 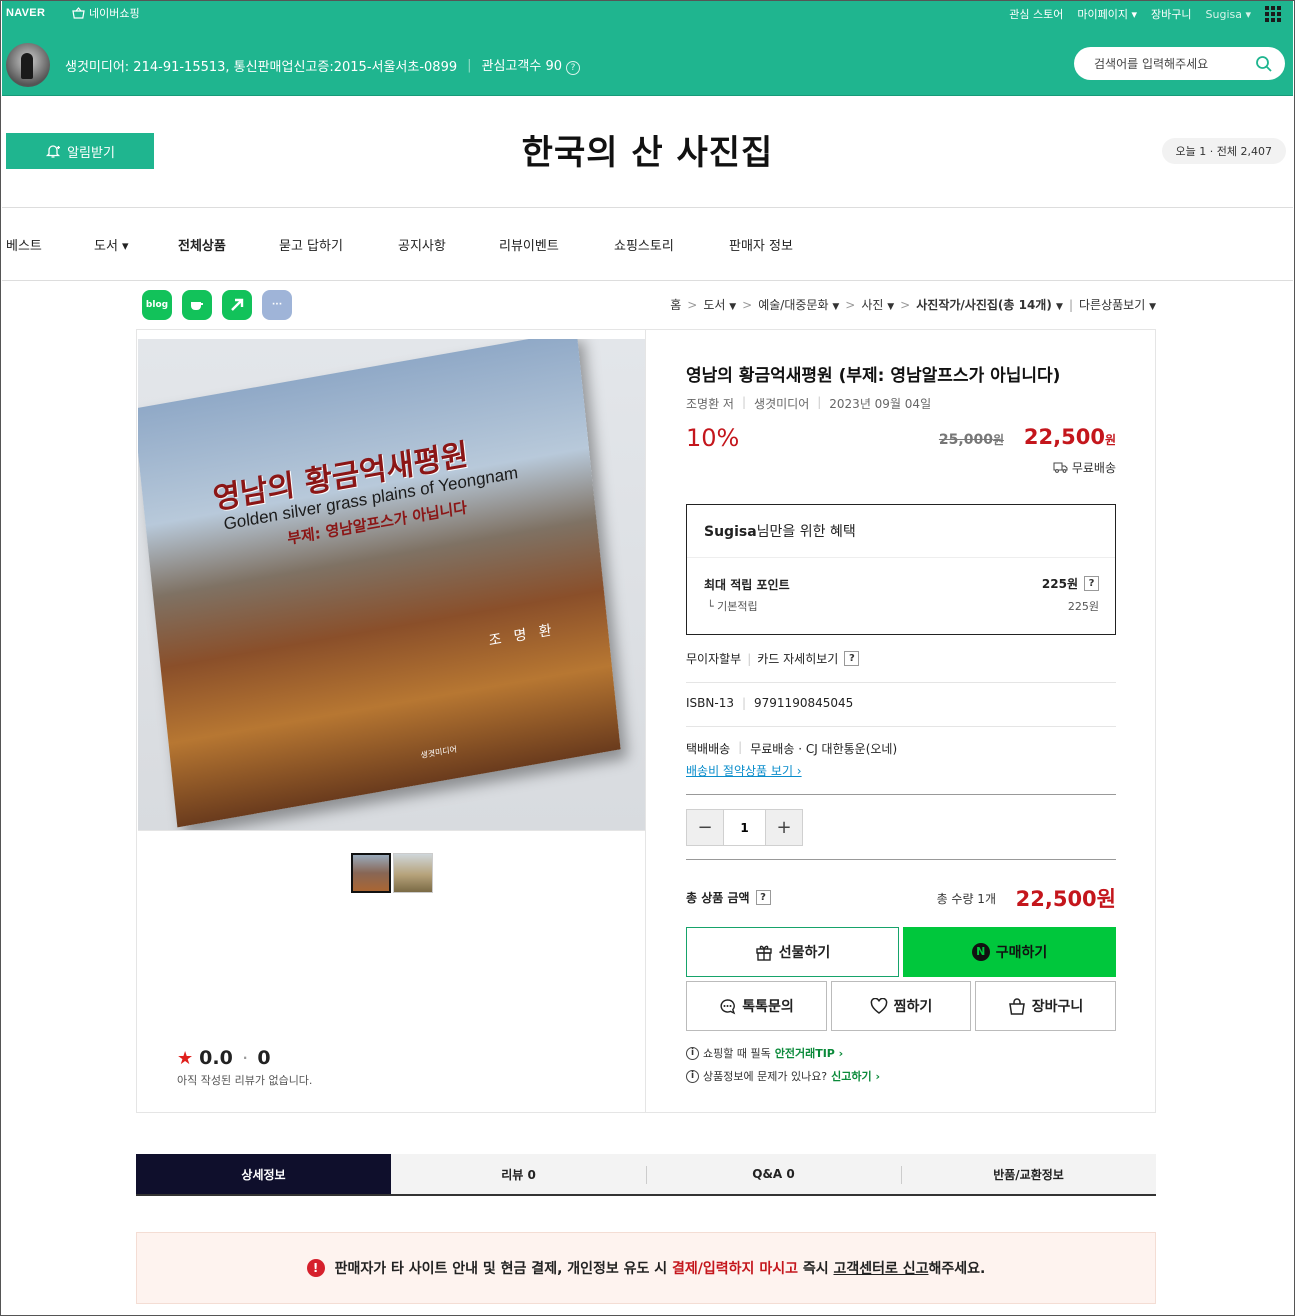 I want to click on share-buttons: blog ···, so click(x=217, y=305).